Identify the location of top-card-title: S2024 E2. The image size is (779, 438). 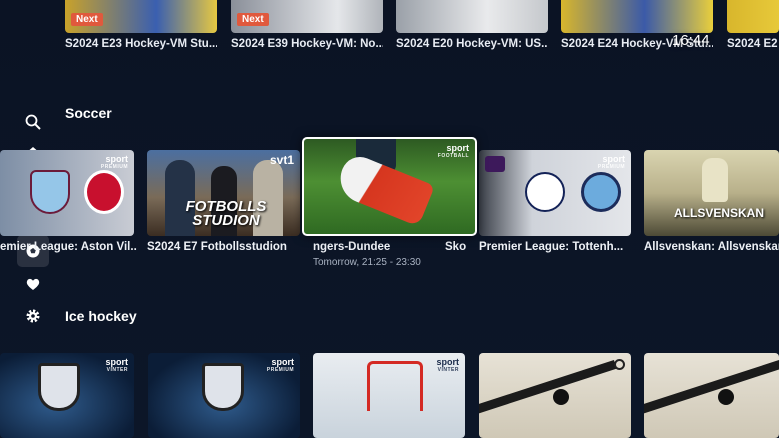
(752, 44).